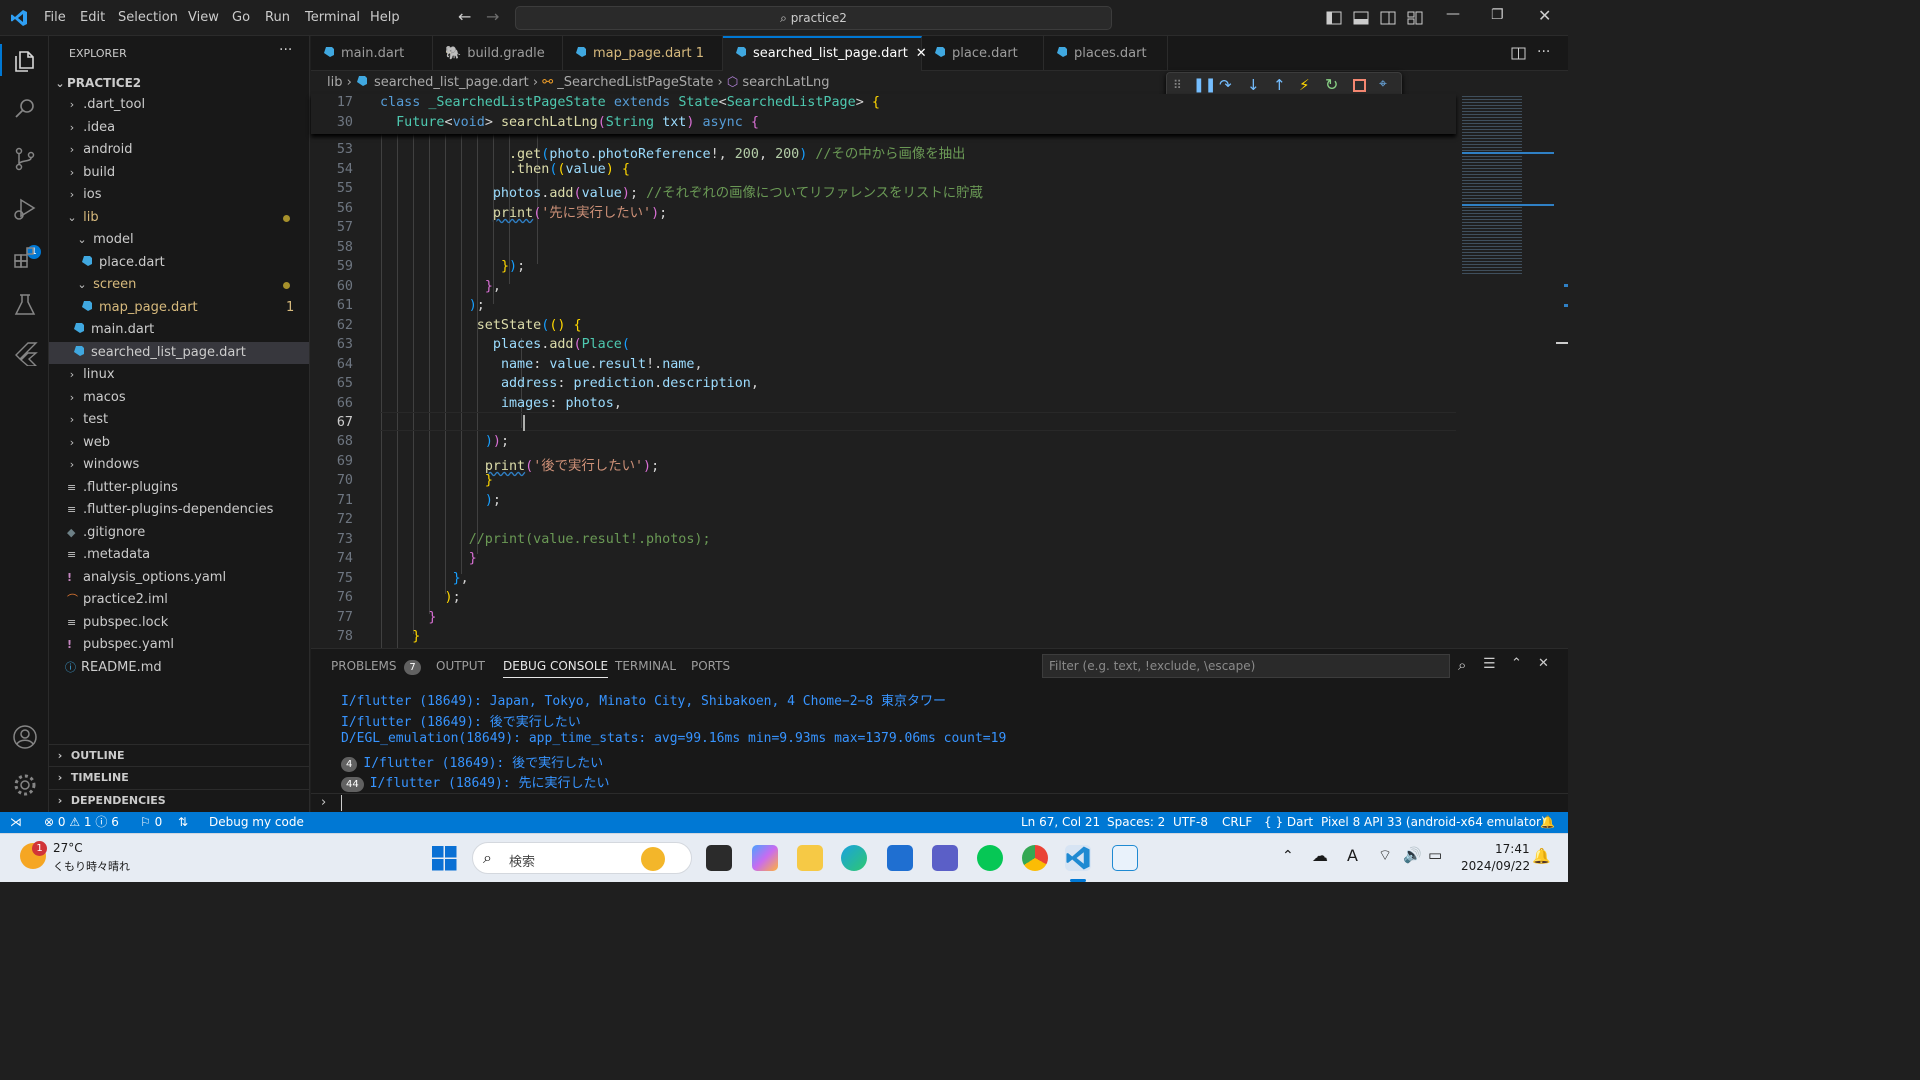  I want to click on tree-file-flutter-plugins-dependencies: ≡ .flutter-plugins-dependencies, so click(179, 510).